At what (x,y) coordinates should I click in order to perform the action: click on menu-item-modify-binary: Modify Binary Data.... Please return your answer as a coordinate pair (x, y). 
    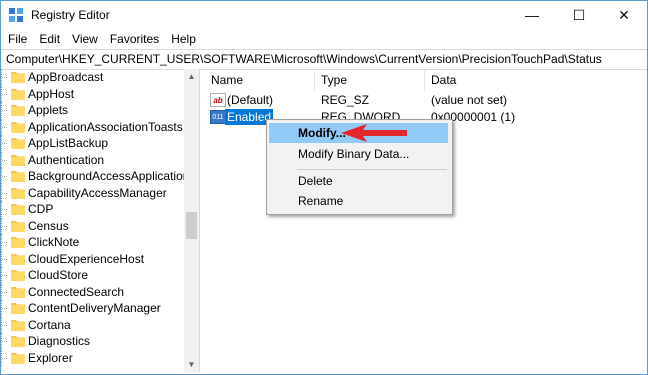
    Looking at the image, I should click on (358, 154).